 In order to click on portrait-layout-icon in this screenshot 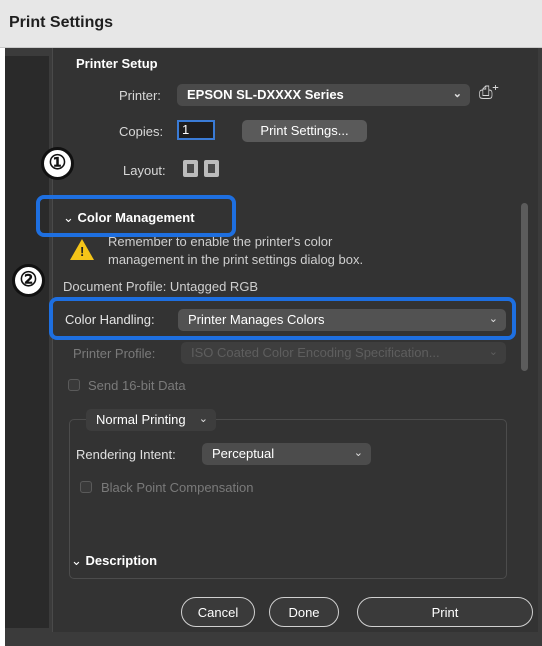, I will do `click(190, 168)`.